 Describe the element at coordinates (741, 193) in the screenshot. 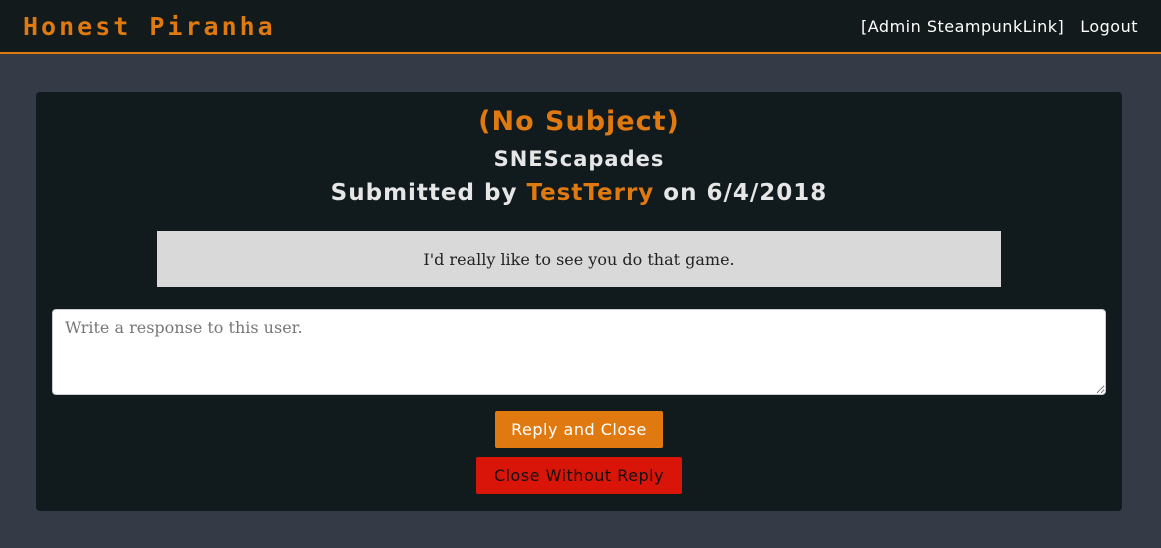

I see `submitted-date: on 6/4/2018` at that location.